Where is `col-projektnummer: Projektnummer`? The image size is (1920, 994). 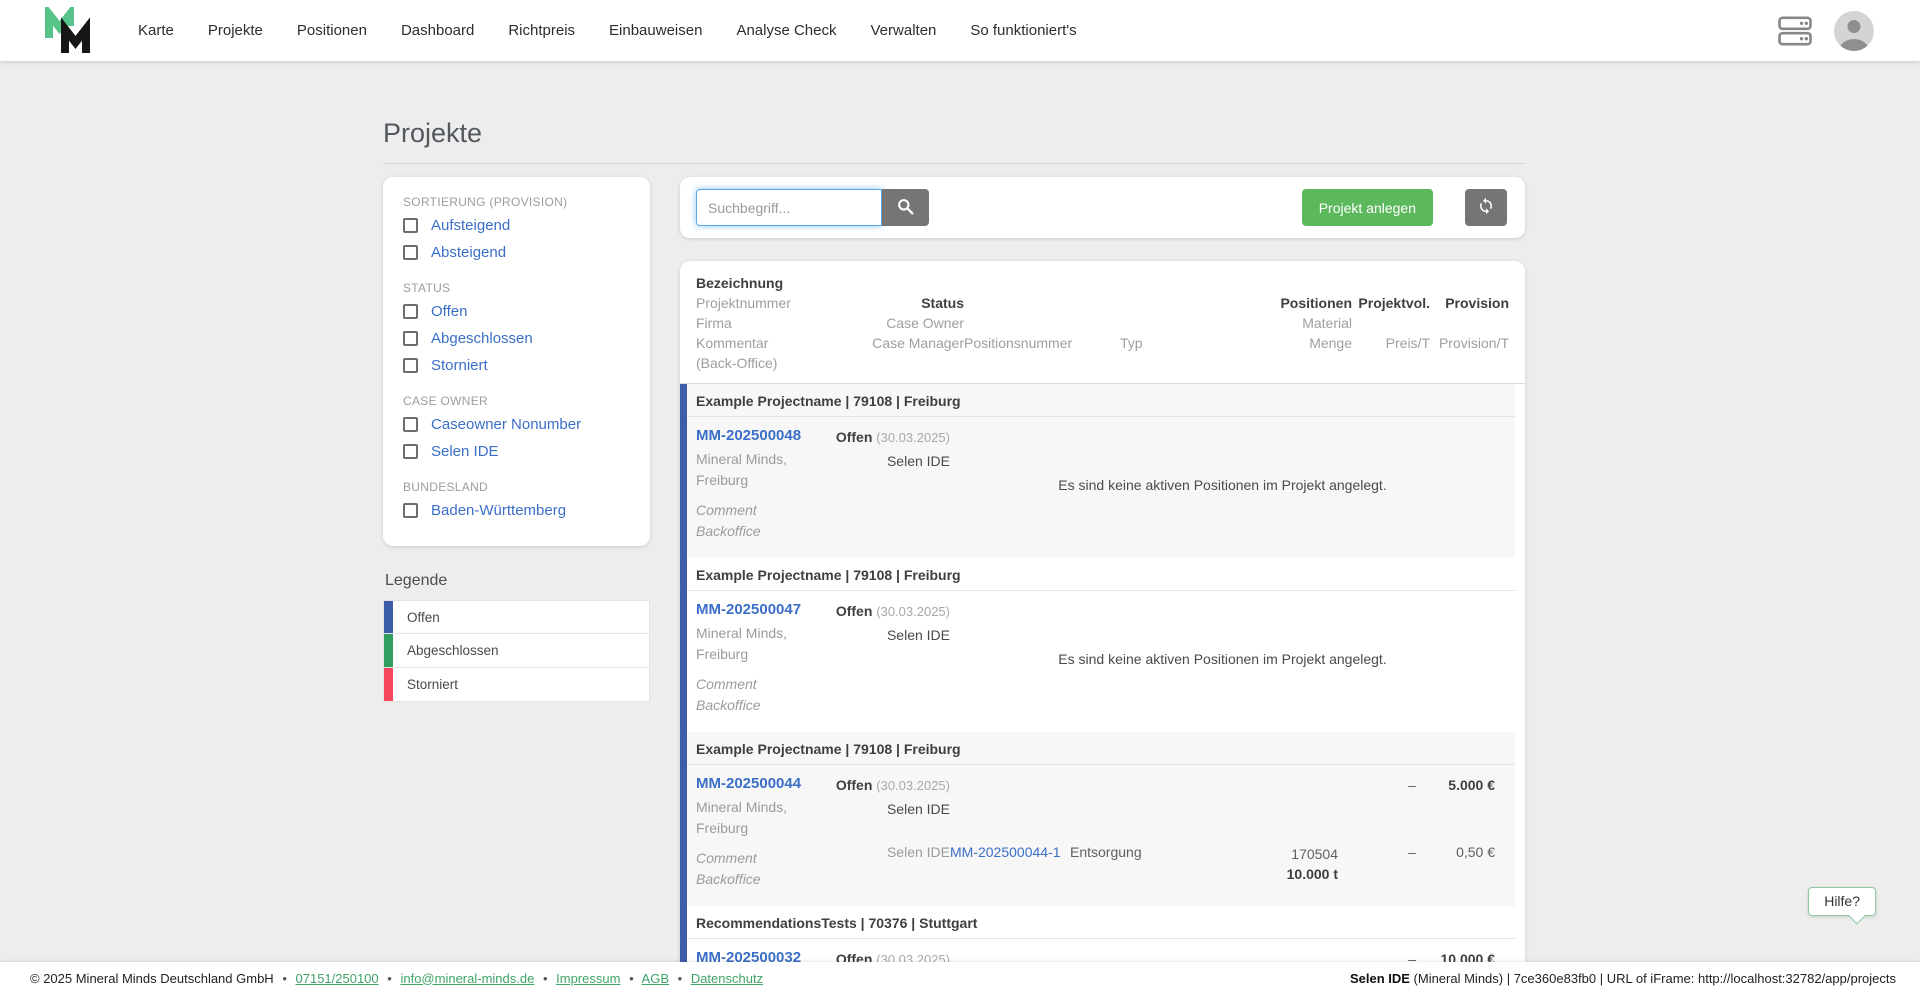
col-projektnummer: Projektnummer is located at coordinates (743, 303).